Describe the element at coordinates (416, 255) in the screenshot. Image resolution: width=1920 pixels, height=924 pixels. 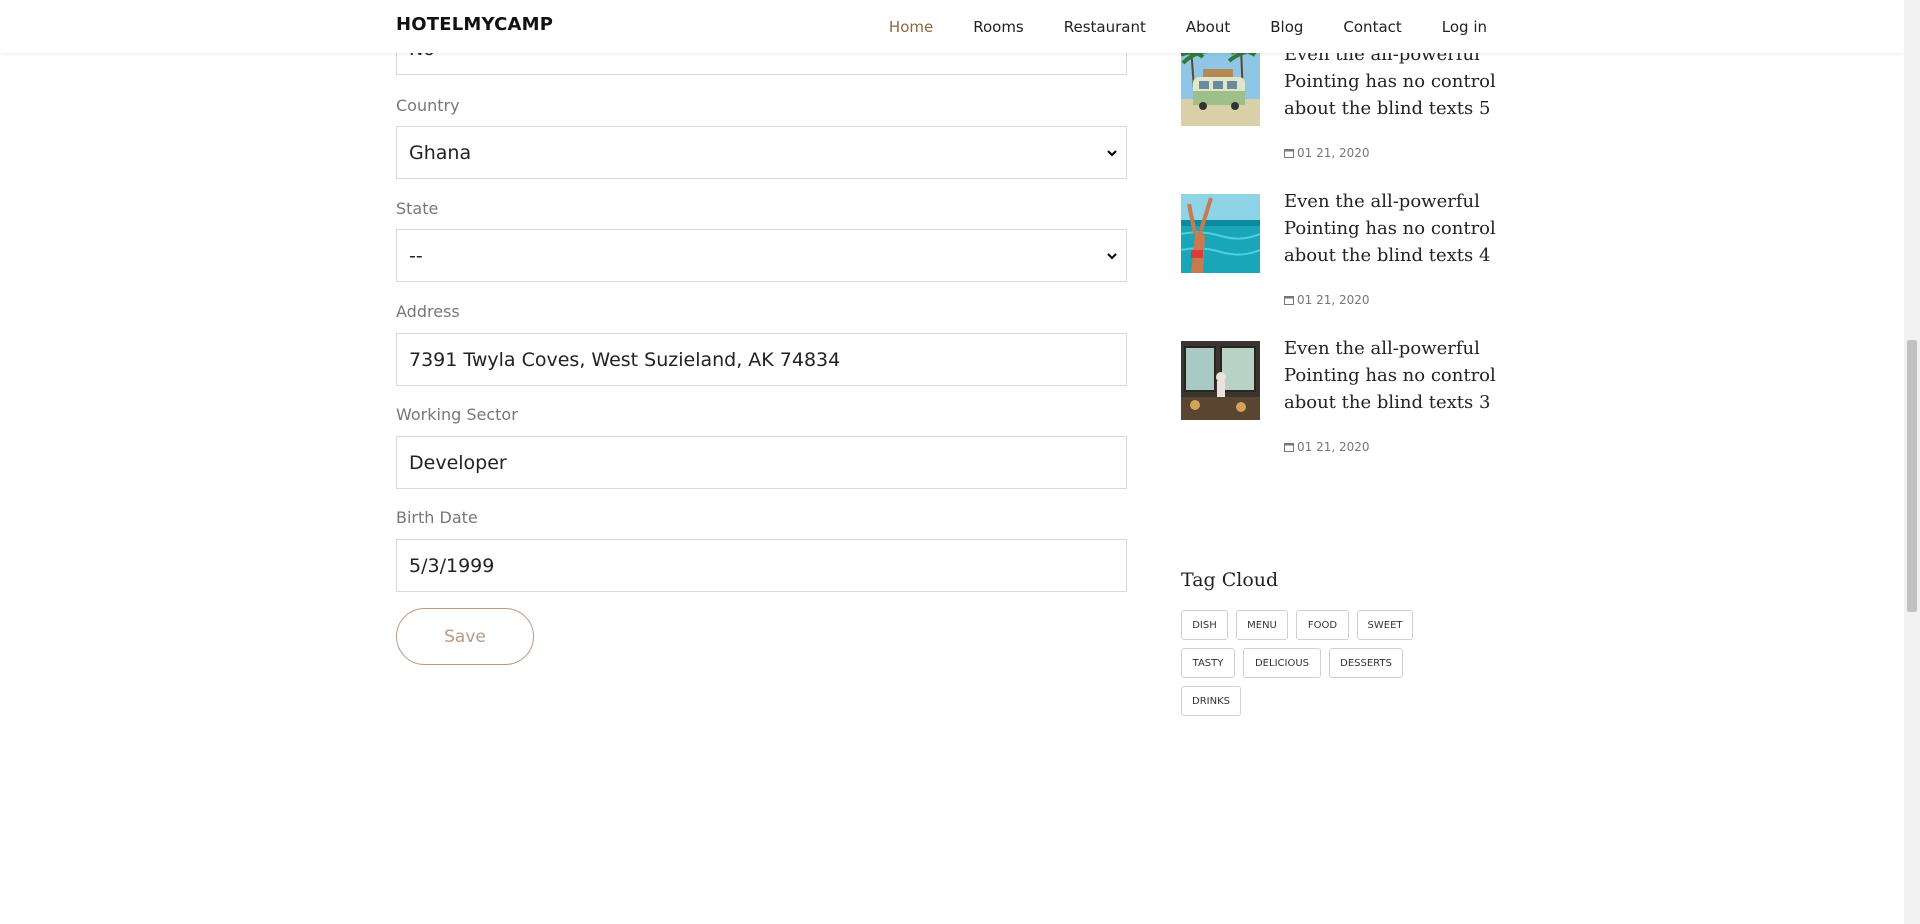
I see `state-select-value: --` at that location.